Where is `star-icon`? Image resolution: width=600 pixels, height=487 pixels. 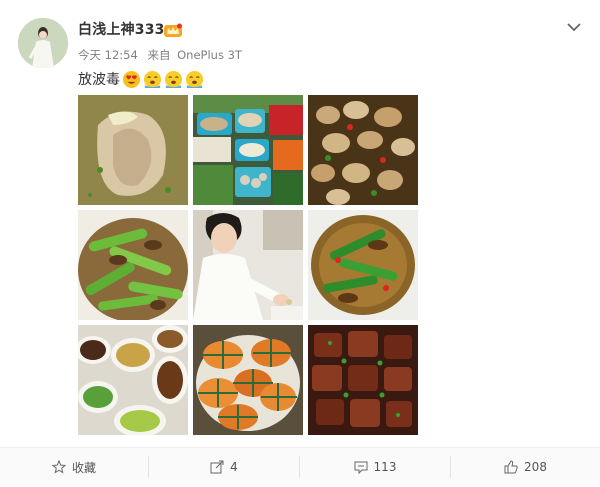
star-icon is located at coordinates (58, 467).